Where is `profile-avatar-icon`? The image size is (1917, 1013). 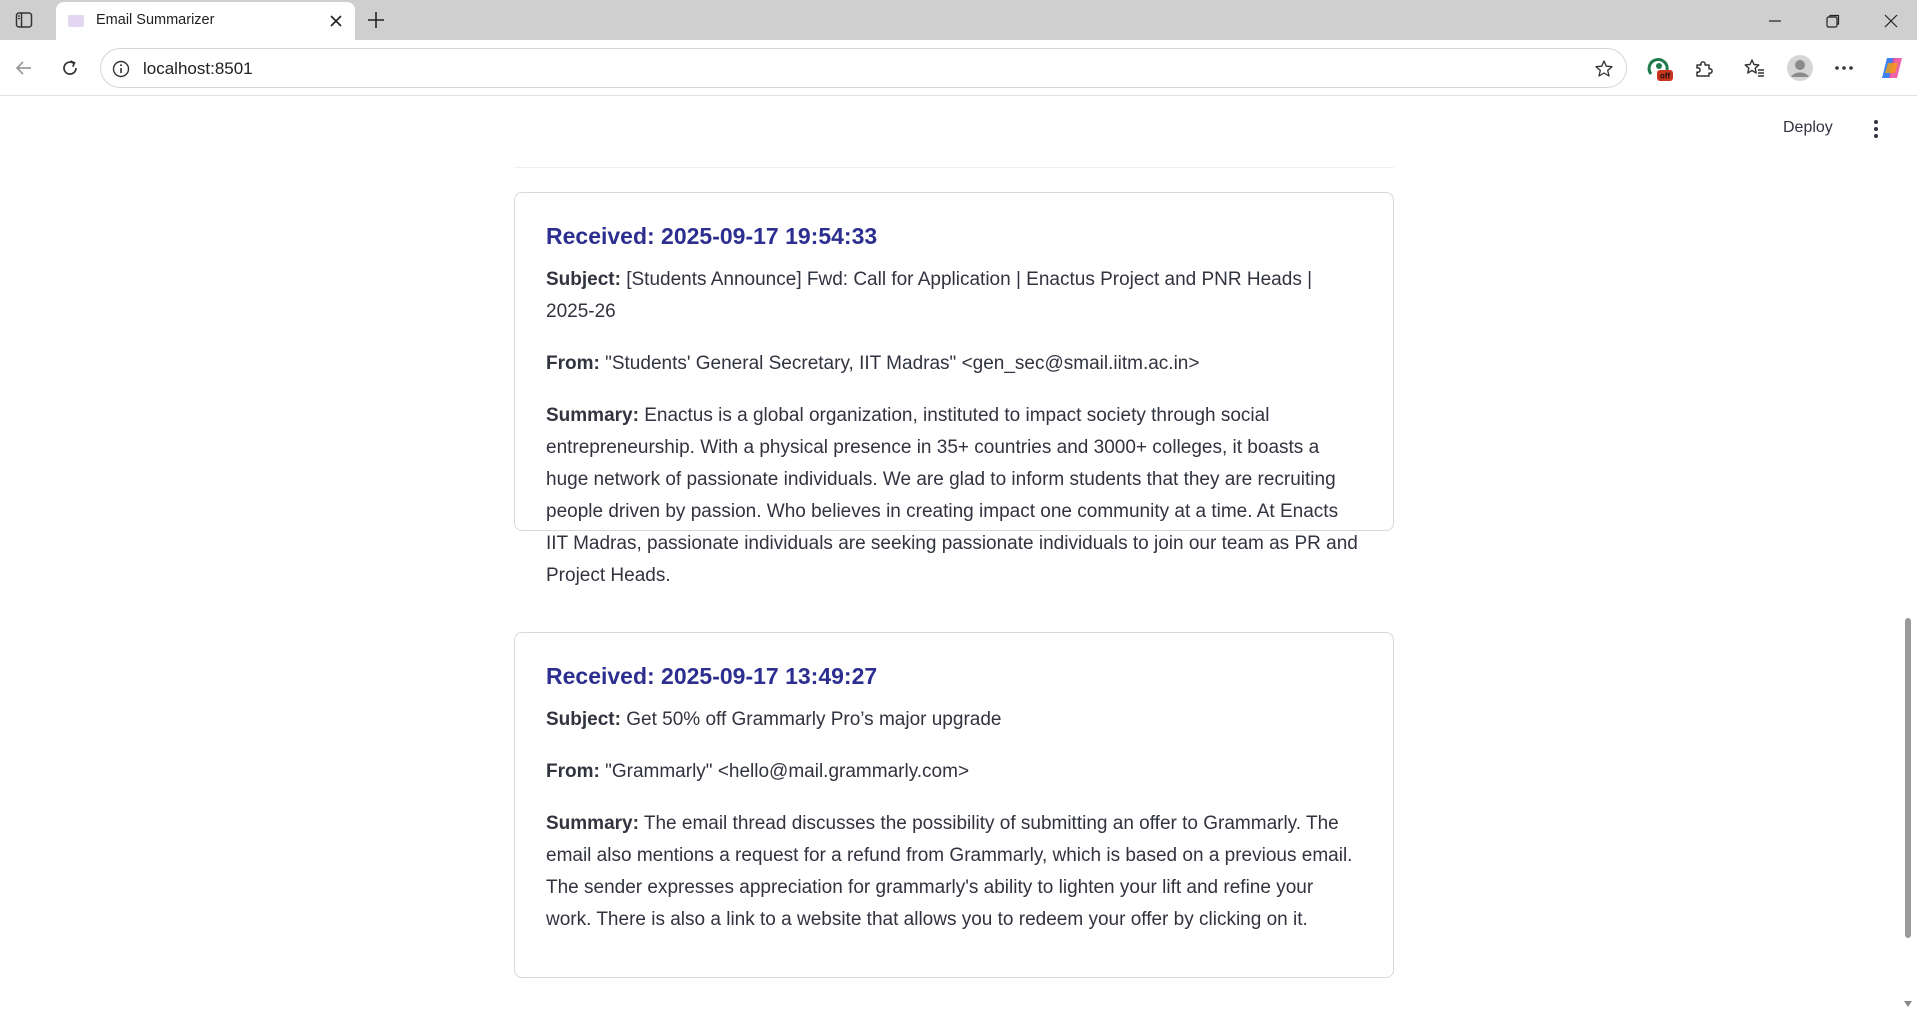
profile-avatar-icon is located at coordinates (1800, 68).